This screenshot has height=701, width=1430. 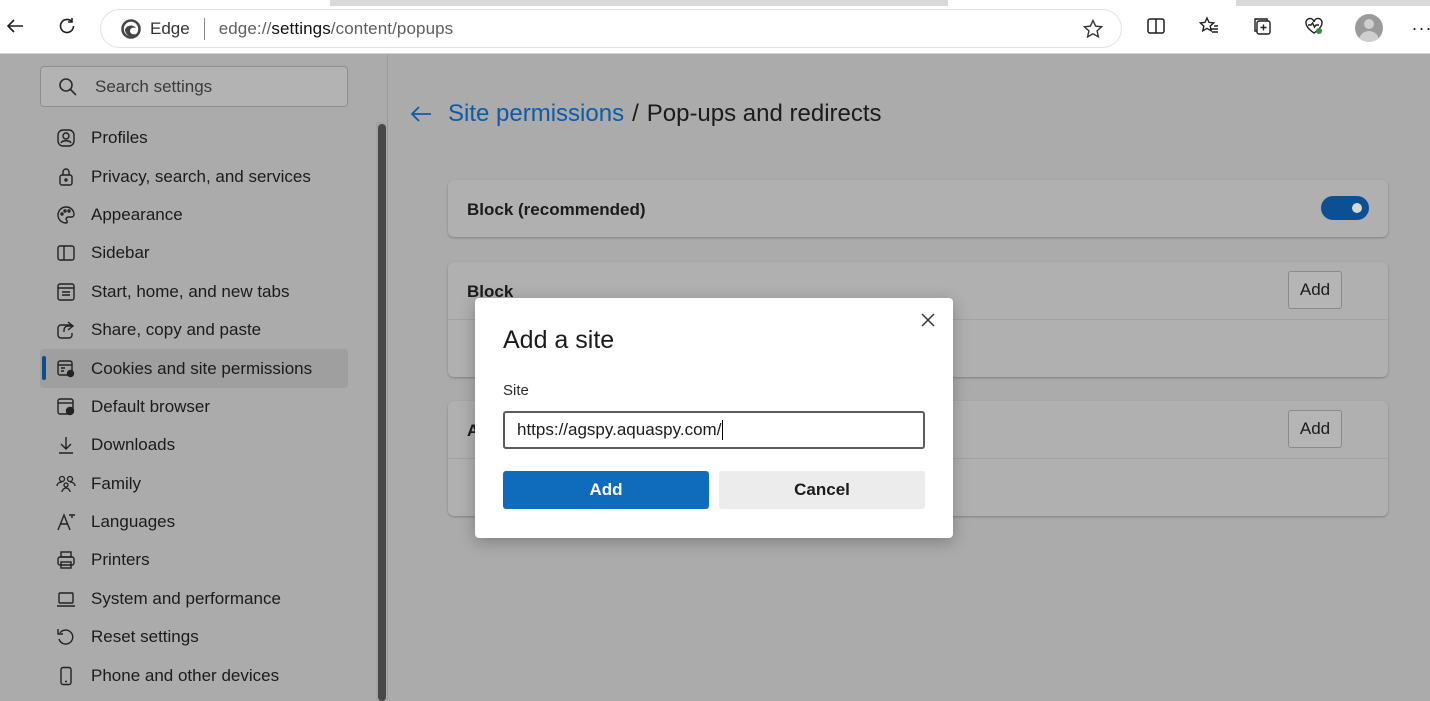 I want to click on site-field-label: Site, so click(x=516, y=390).